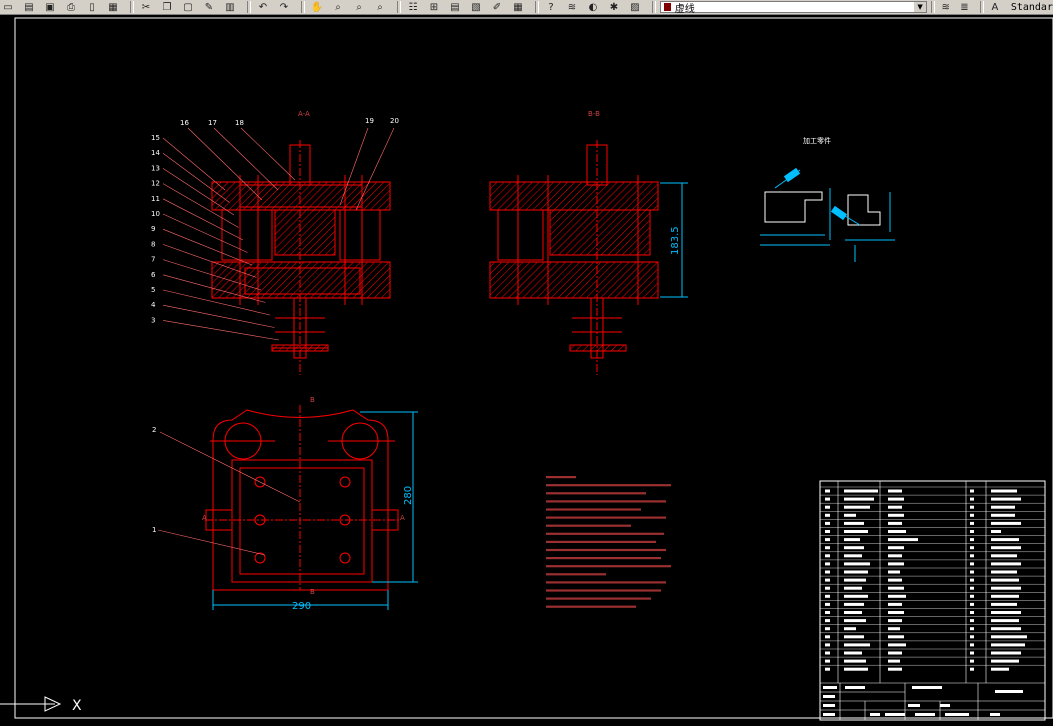 The width and height of the screenshot is (1053, 726). What do you see at coordinates (301, 280) in the screenshot?
I see `lower-plate` at bounding box center [301, 280].